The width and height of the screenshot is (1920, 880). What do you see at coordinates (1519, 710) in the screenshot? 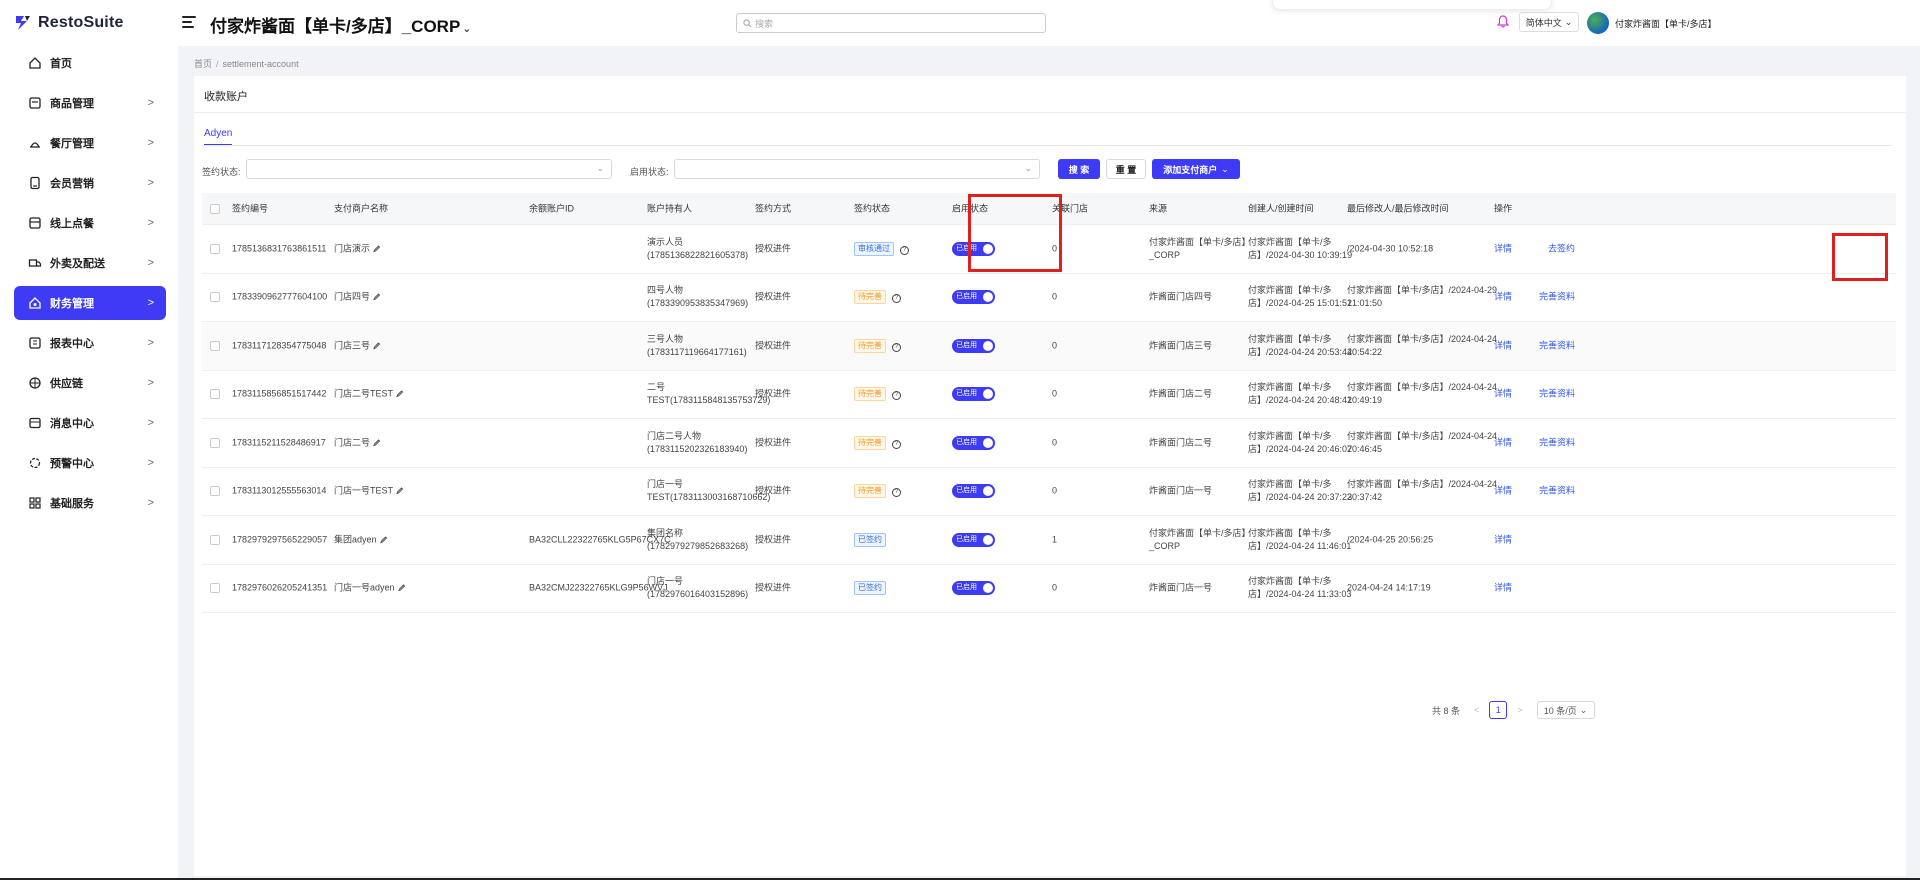
I see `next-page-button: >` at bounding box center [1519, 710].